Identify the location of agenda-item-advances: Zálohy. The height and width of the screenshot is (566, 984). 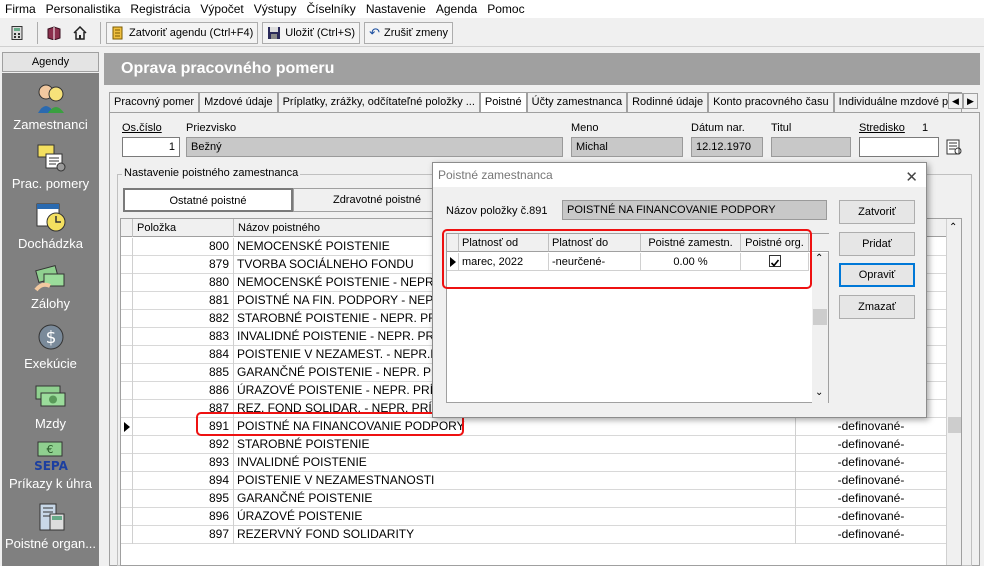
(50, 285).